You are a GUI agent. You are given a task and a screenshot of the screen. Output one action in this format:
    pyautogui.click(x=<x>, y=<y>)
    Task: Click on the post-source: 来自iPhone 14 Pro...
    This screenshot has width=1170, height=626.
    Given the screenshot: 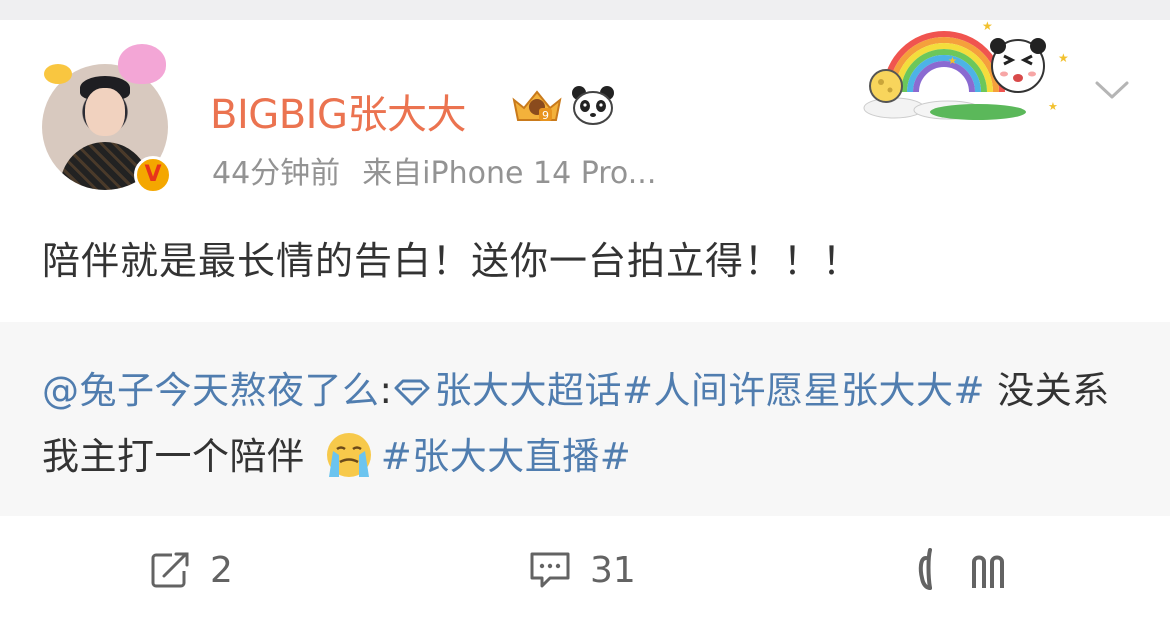 What is the action you would take?
    pyautogui.click(x=509, y=173)
    